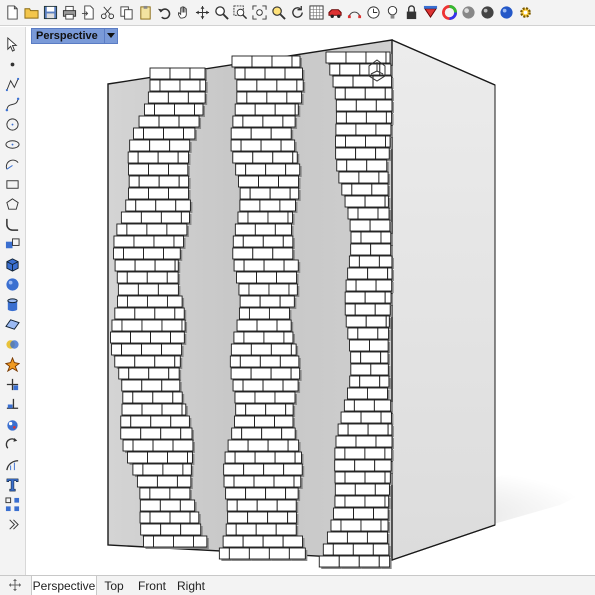 This screenshot has height=595, width=595. I want to click on shaded-sphere-icon, so click(487, 13).